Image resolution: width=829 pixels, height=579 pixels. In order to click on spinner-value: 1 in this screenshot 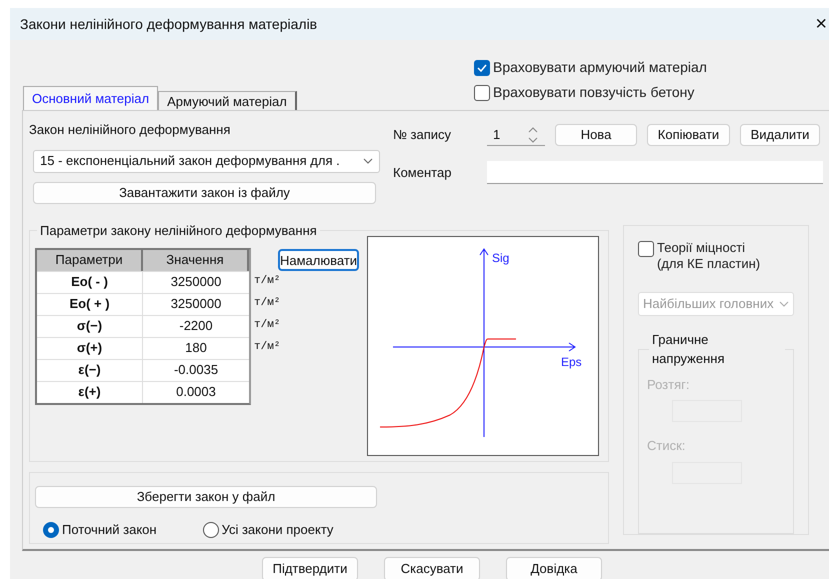, I will do `click(497, 135)`.